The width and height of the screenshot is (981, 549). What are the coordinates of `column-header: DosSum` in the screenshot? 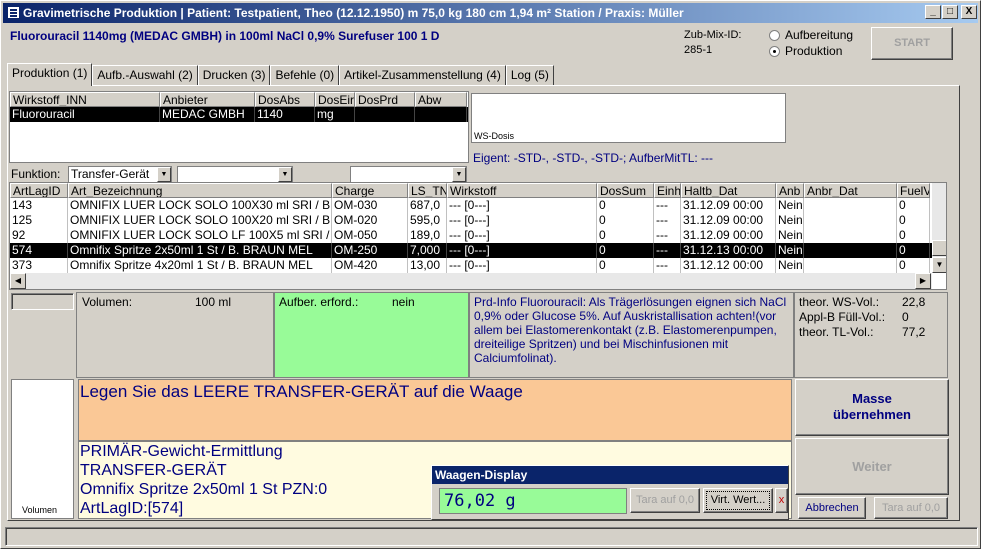 It's located at (625, 190).